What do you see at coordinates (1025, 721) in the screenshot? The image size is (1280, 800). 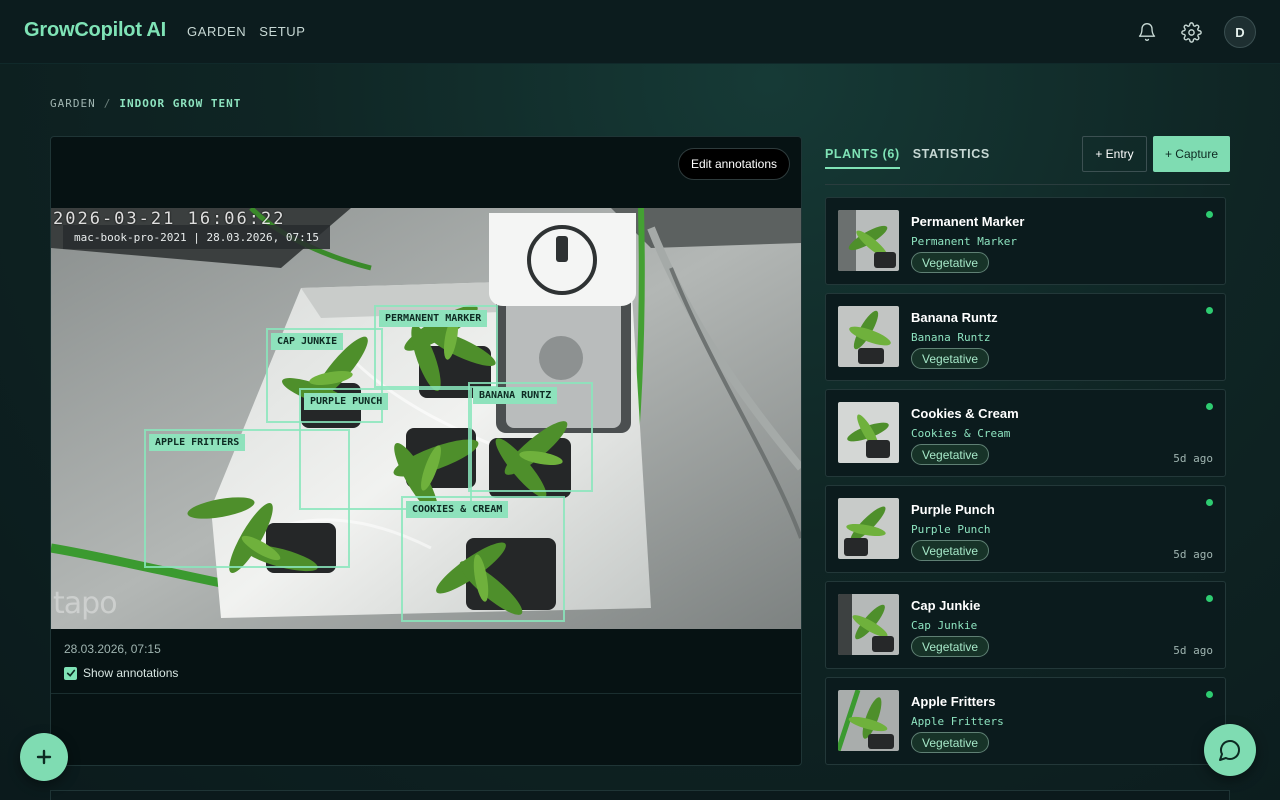 I see `plant-card: Apple Fritters Apple Fritters Vegetative` at bounding box center [1025, 721].